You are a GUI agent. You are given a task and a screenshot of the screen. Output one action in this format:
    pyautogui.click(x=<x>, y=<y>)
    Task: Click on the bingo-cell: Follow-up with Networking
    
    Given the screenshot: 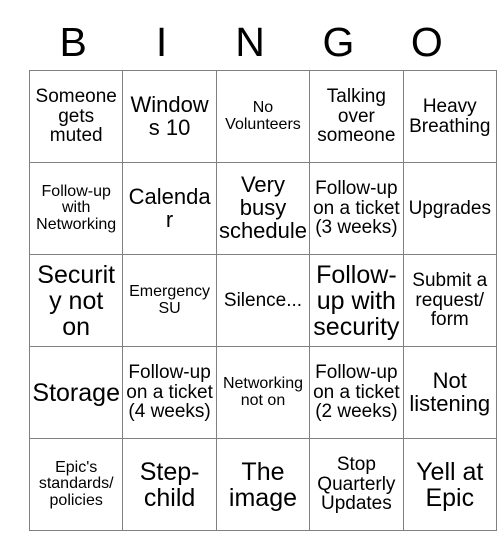 What is the action you would take?
    pyautogui.click(x=76, y=208)
    